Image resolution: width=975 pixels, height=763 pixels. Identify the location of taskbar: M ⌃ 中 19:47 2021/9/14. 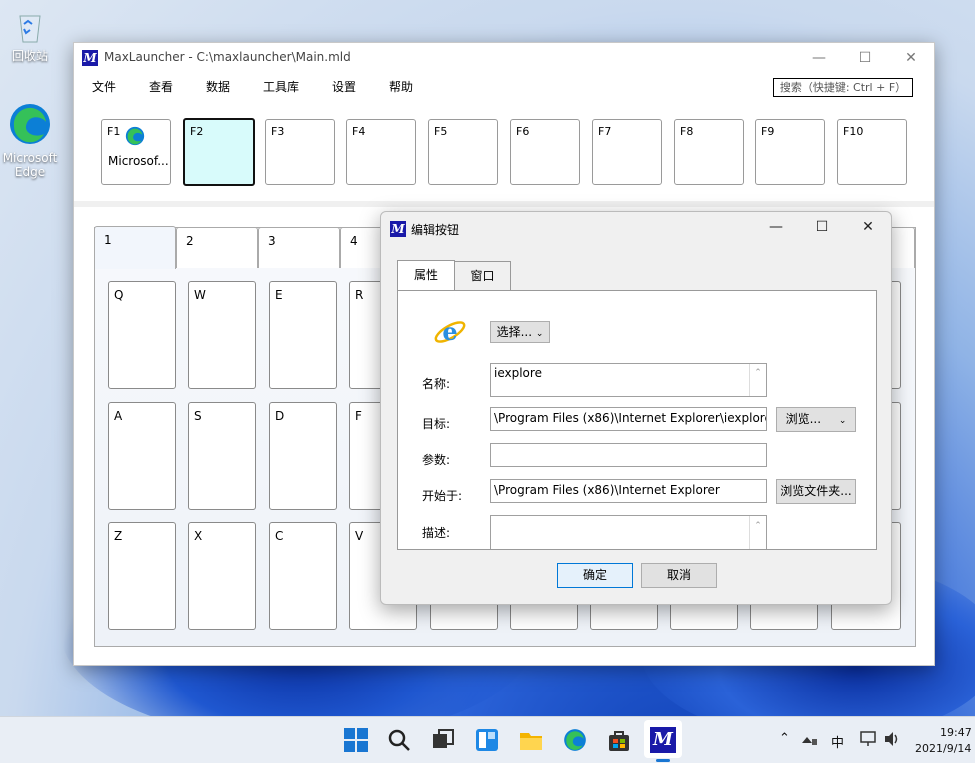
(487, 739).